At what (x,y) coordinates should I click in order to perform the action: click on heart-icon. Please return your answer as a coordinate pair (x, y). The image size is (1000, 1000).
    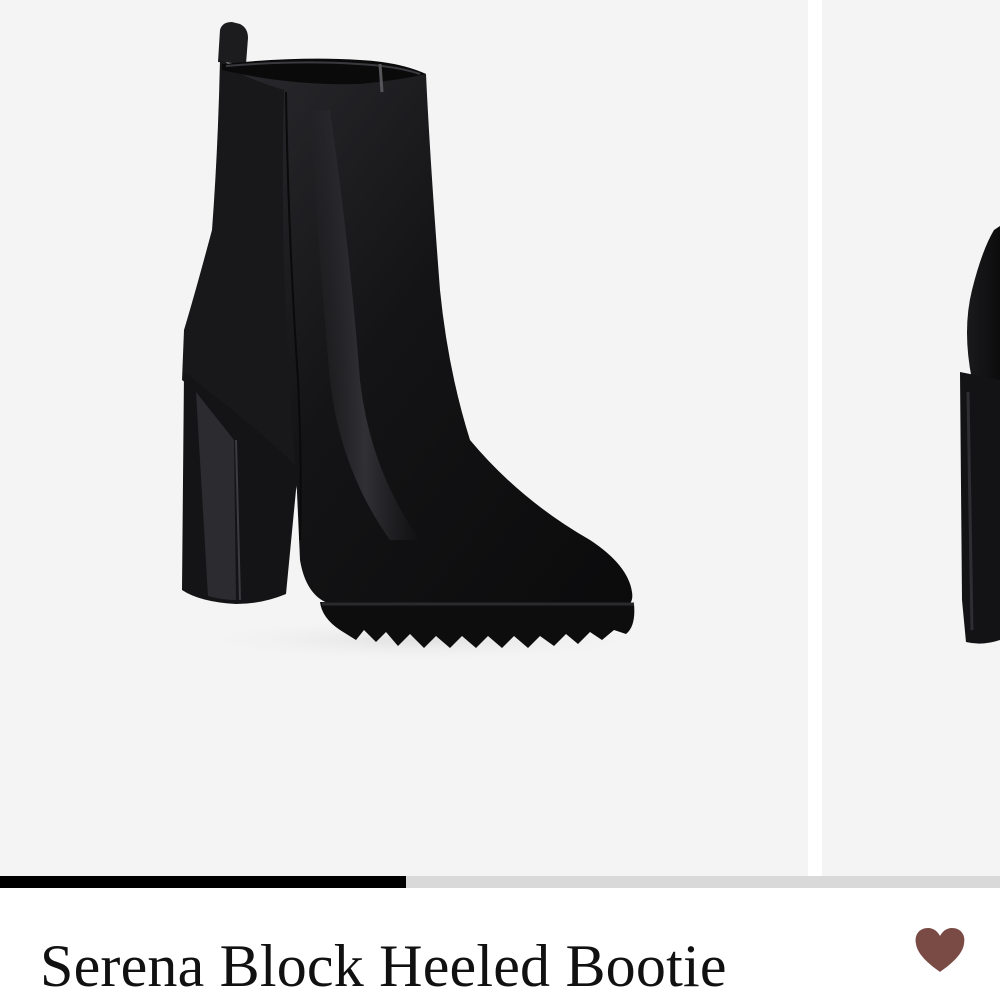
    Looking at the image, I should click on (940, 950).